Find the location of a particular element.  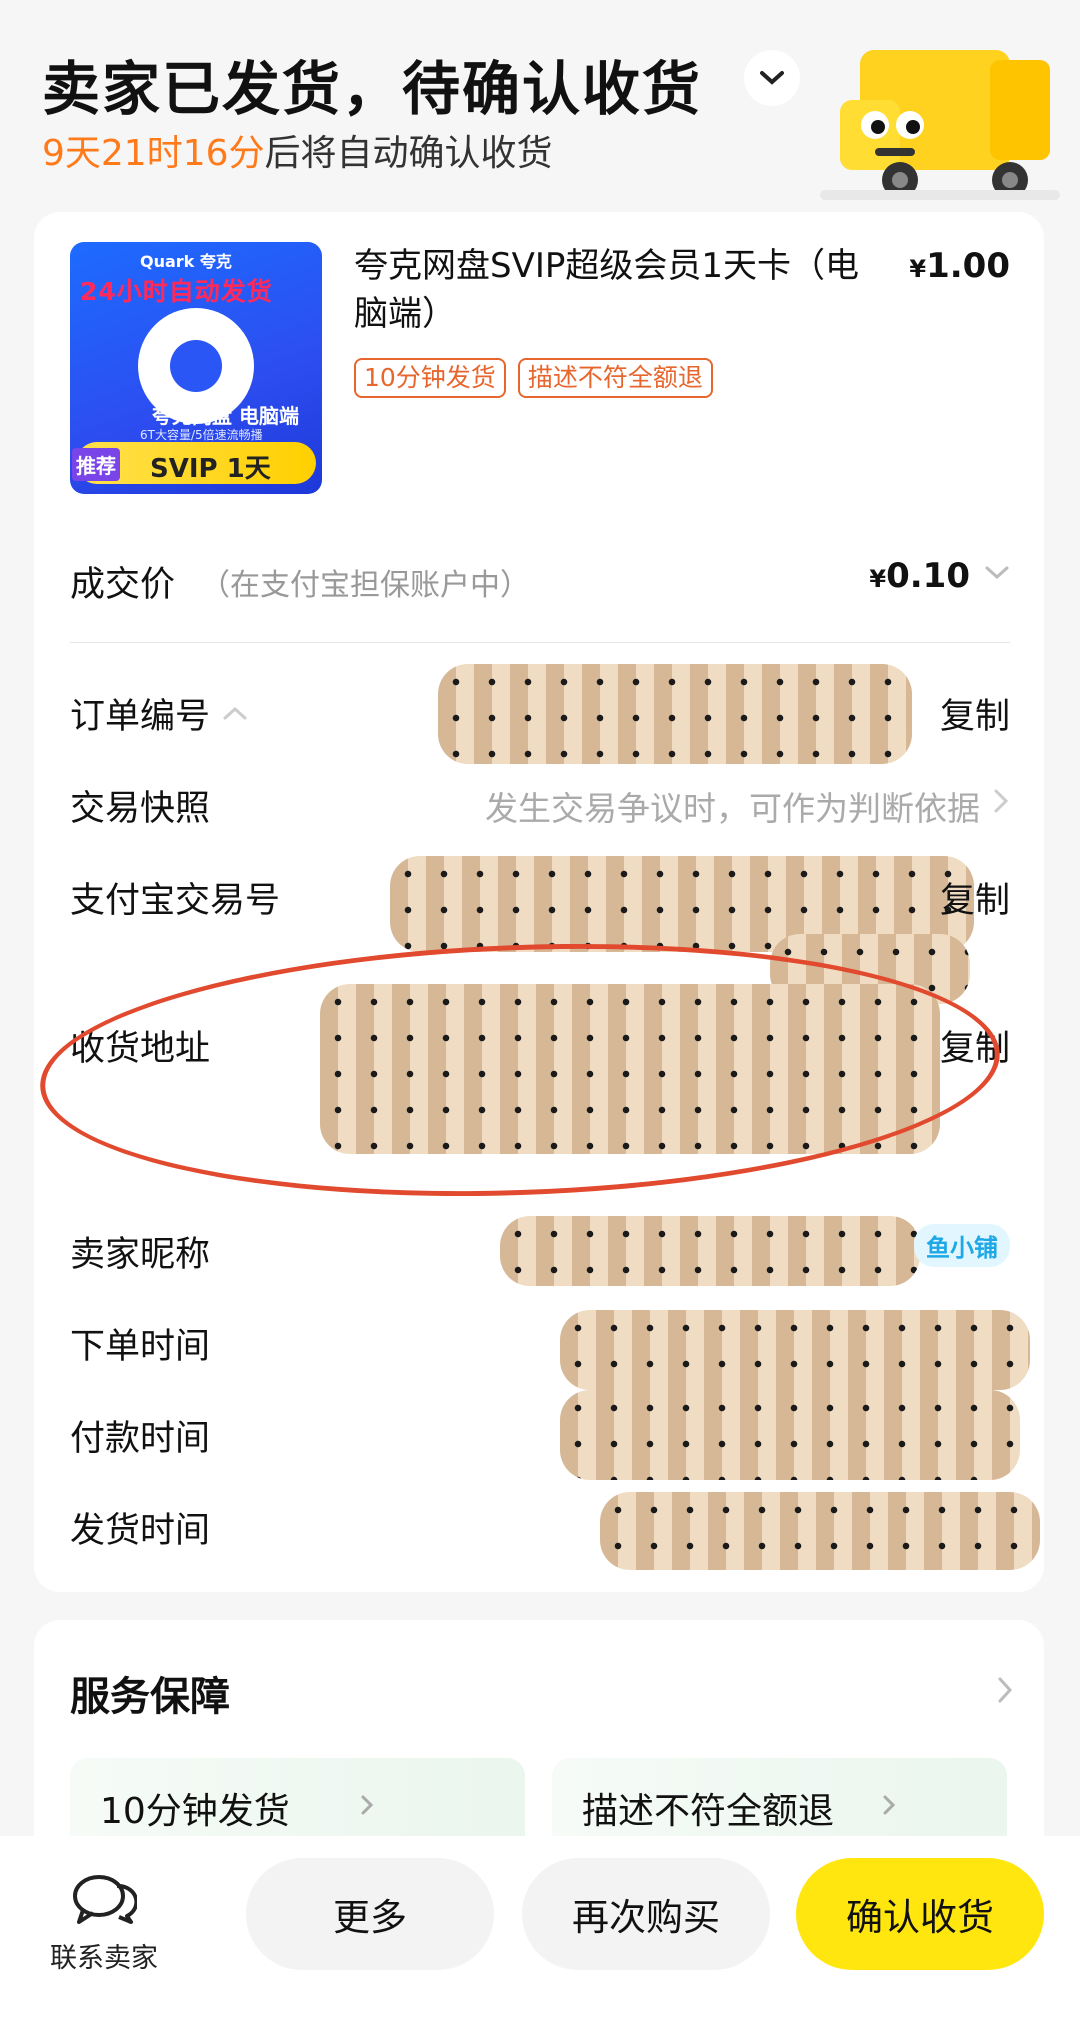

seller-nickname-label: 卖家昵称 is located at coordinates (140, 1255).